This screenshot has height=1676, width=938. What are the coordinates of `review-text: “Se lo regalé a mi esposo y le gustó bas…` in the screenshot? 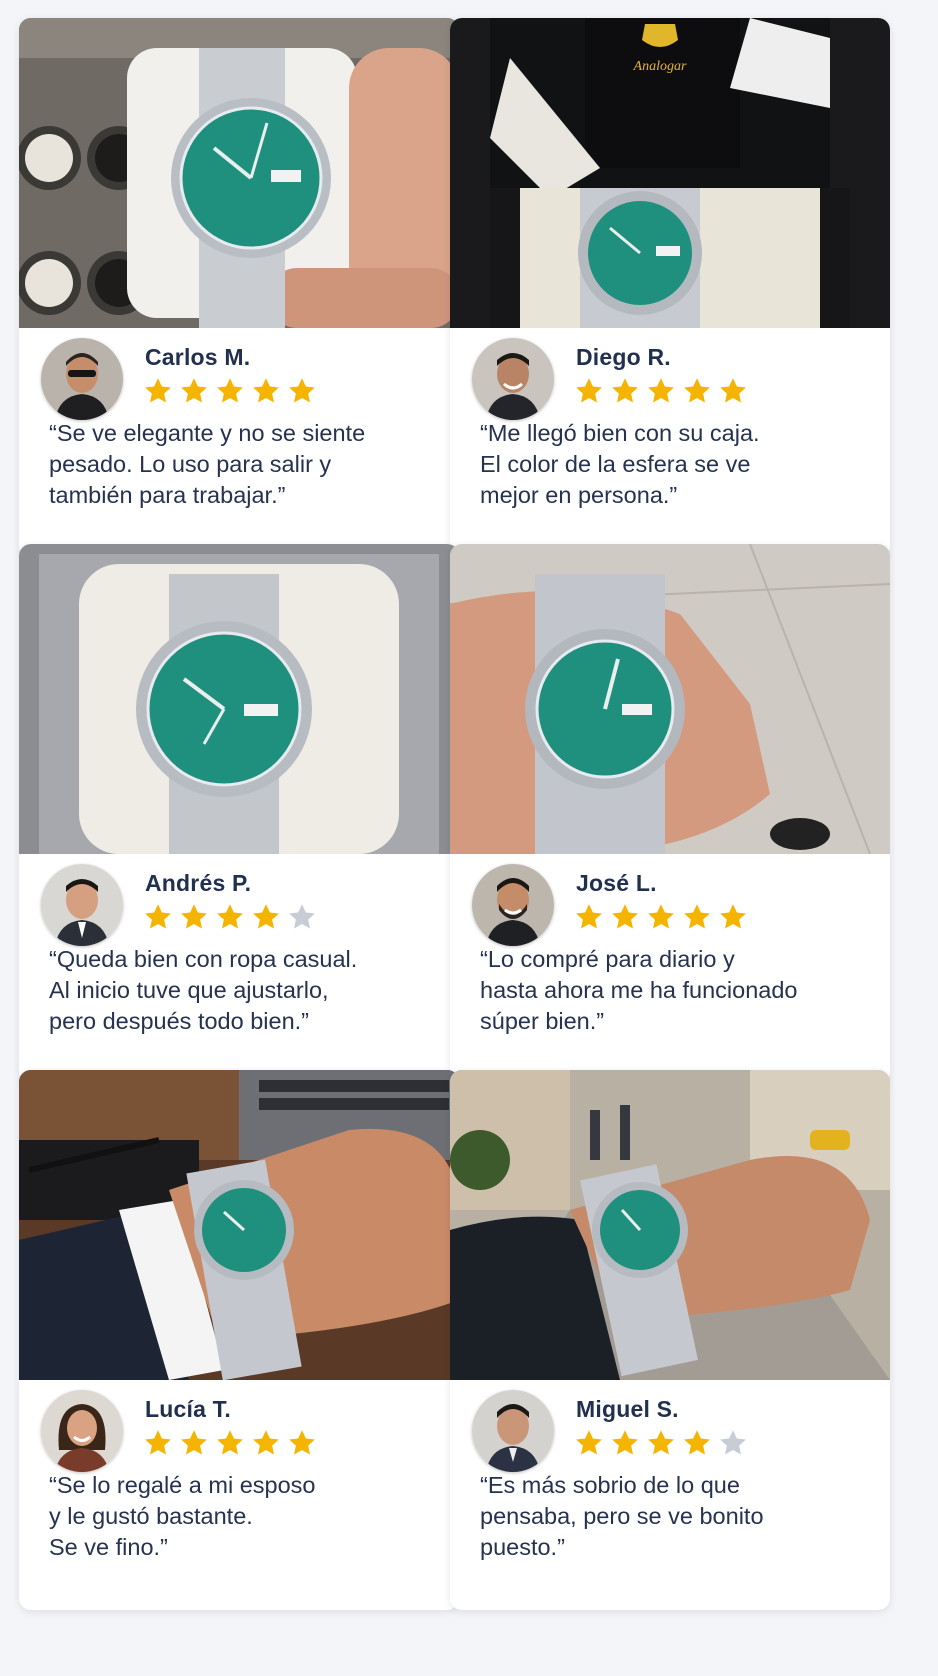 It's located at (182, 1516).